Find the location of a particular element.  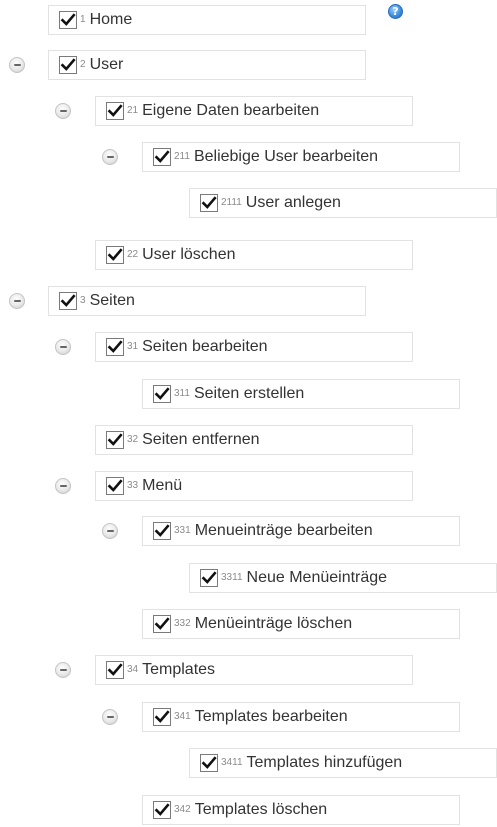

node-number: 211 is located at coordinates (182, 156).